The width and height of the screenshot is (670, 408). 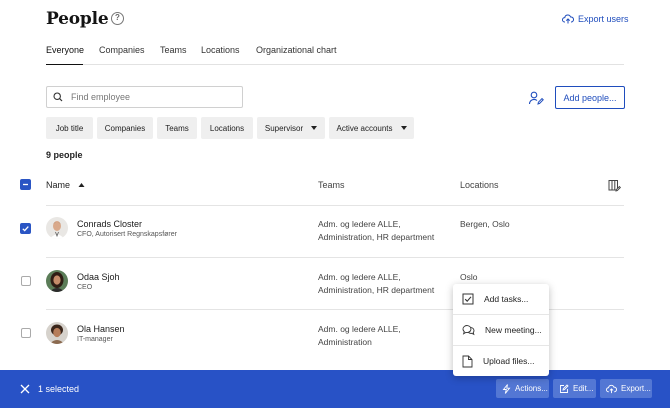 What do you see at coordinates (98, 277) in the screenshot?
I see `person-name: Odaa Sjoh` at bounding box center [98, 277].